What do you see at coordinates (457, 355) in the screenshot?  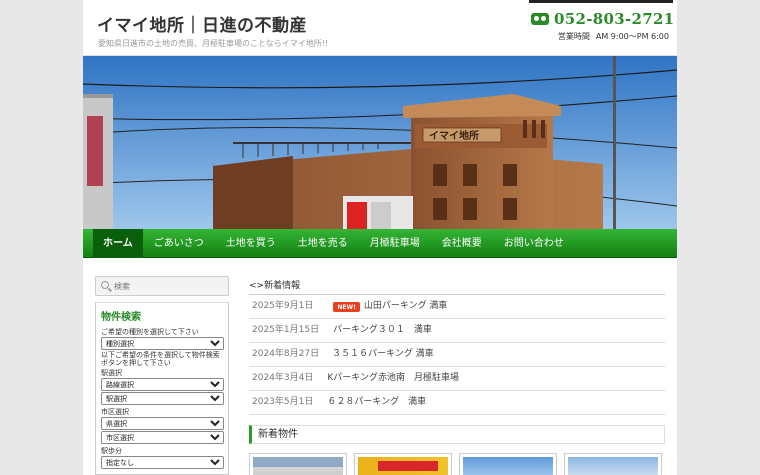 I see `news-item: 2024年8月27日 ３５１６パーキング 満車` at bounding box center [457, 355].